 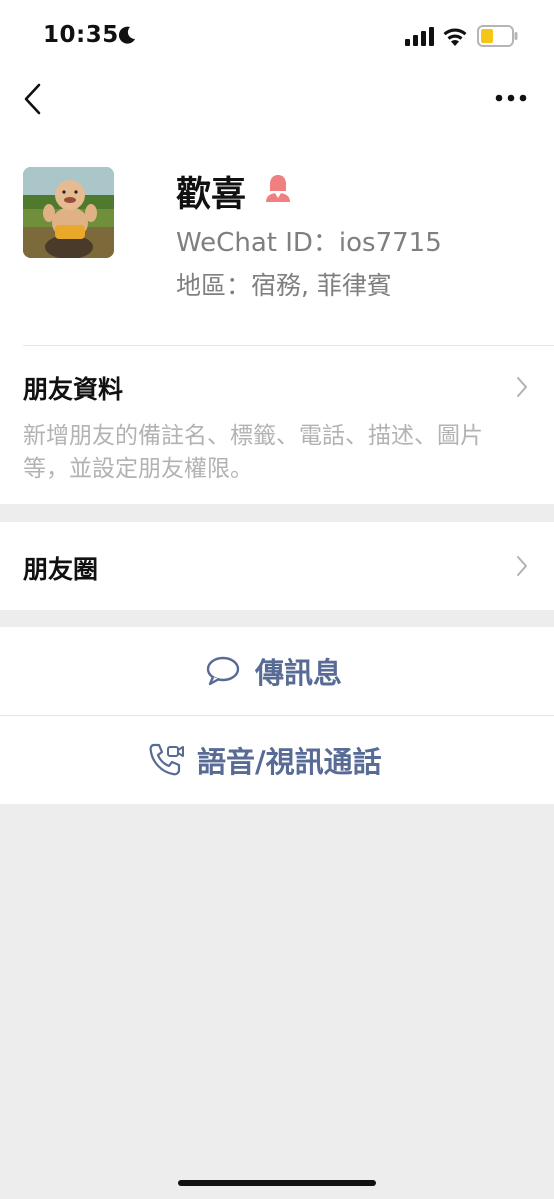 I want to click on voice-video-call-button: 語音/視訊通話, so click(x=277, y=760).